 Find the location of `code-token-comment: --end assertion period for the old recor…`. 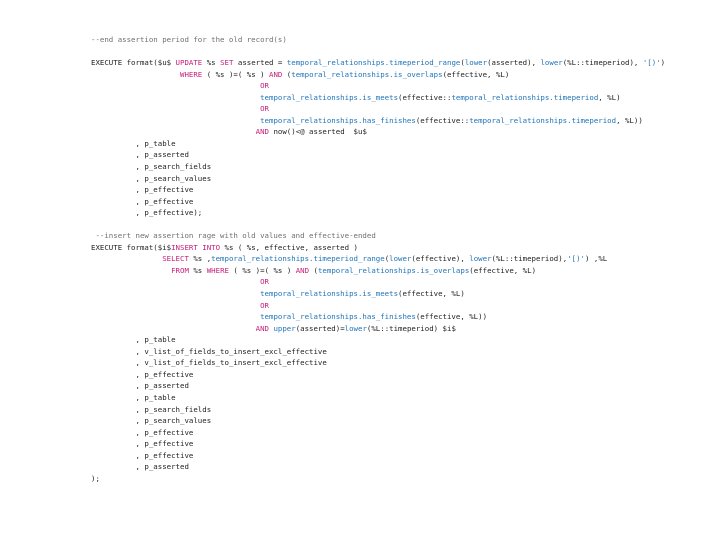

code-token-comment: --end assertion period for the old recor… is located at coordinates (189, 39).